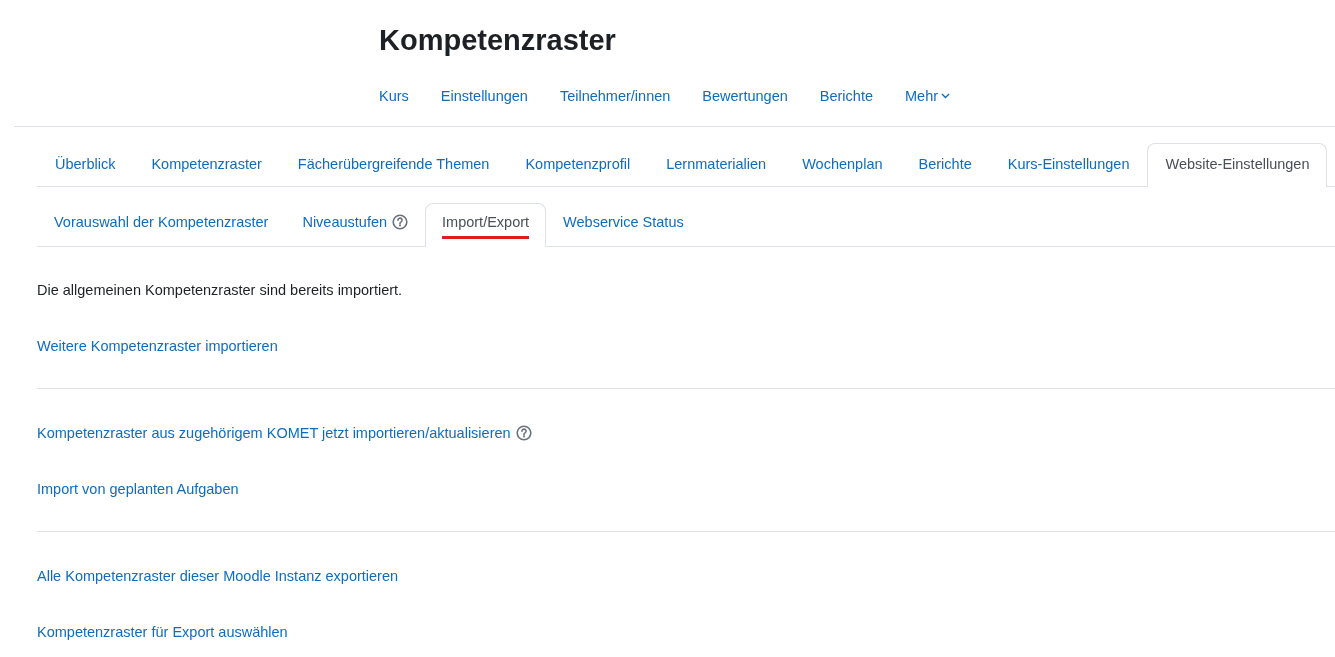  What do you see at coordinates (615, 96) in the screenshot?
I see `course-nav-link: Teilnehmer/innen` at bounding box center [615, 96].